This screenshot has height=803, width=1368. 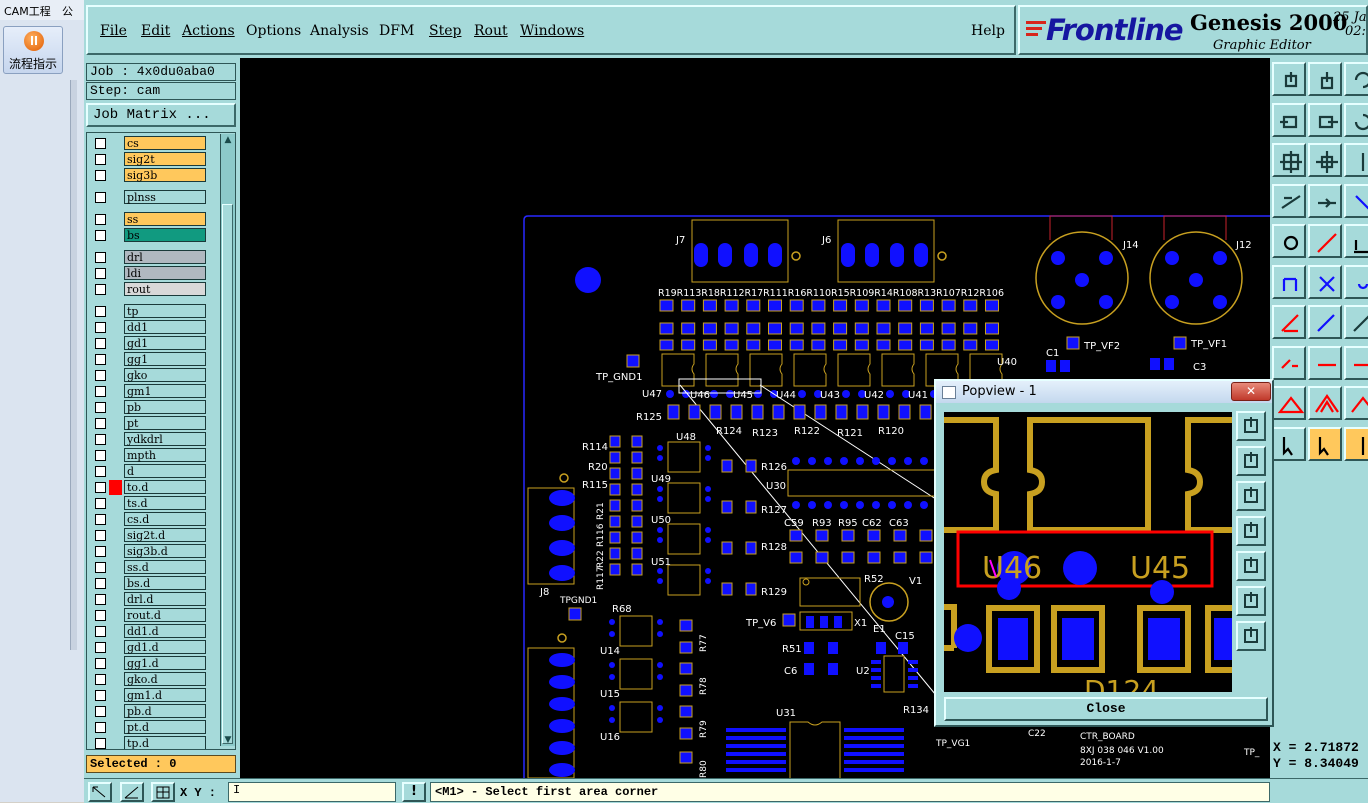 I want to click on layer-row: gd1.d, so click(x=148, y=647).